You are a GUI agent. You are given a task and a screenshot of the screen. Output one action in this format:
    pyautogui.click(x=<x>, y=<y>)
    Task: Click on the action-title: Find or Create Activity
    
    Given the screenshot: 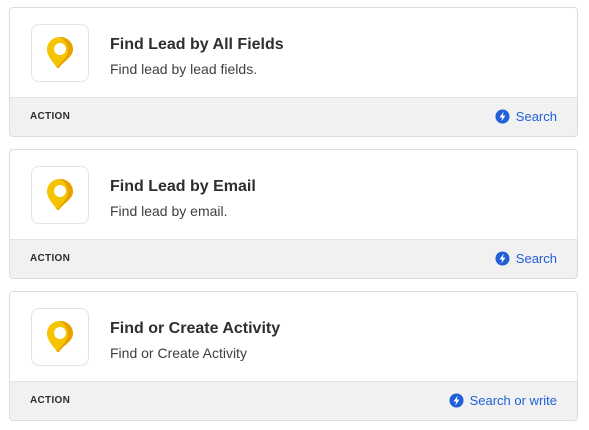 What is the action you would take?
    pyautogui.click(x=195, y=328)
    